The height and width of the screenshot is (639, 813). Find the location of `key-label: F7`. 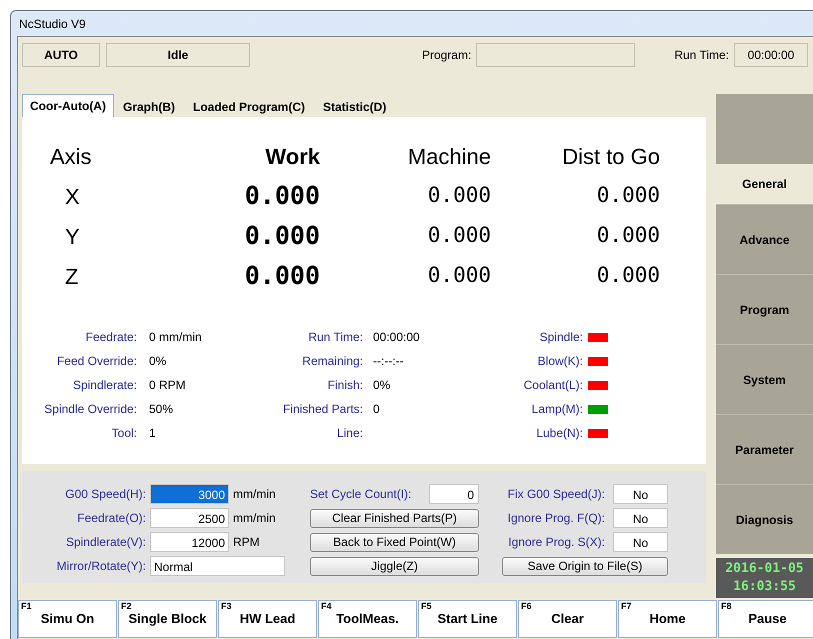

key-label: F7 is located at coordinates (626, 606).